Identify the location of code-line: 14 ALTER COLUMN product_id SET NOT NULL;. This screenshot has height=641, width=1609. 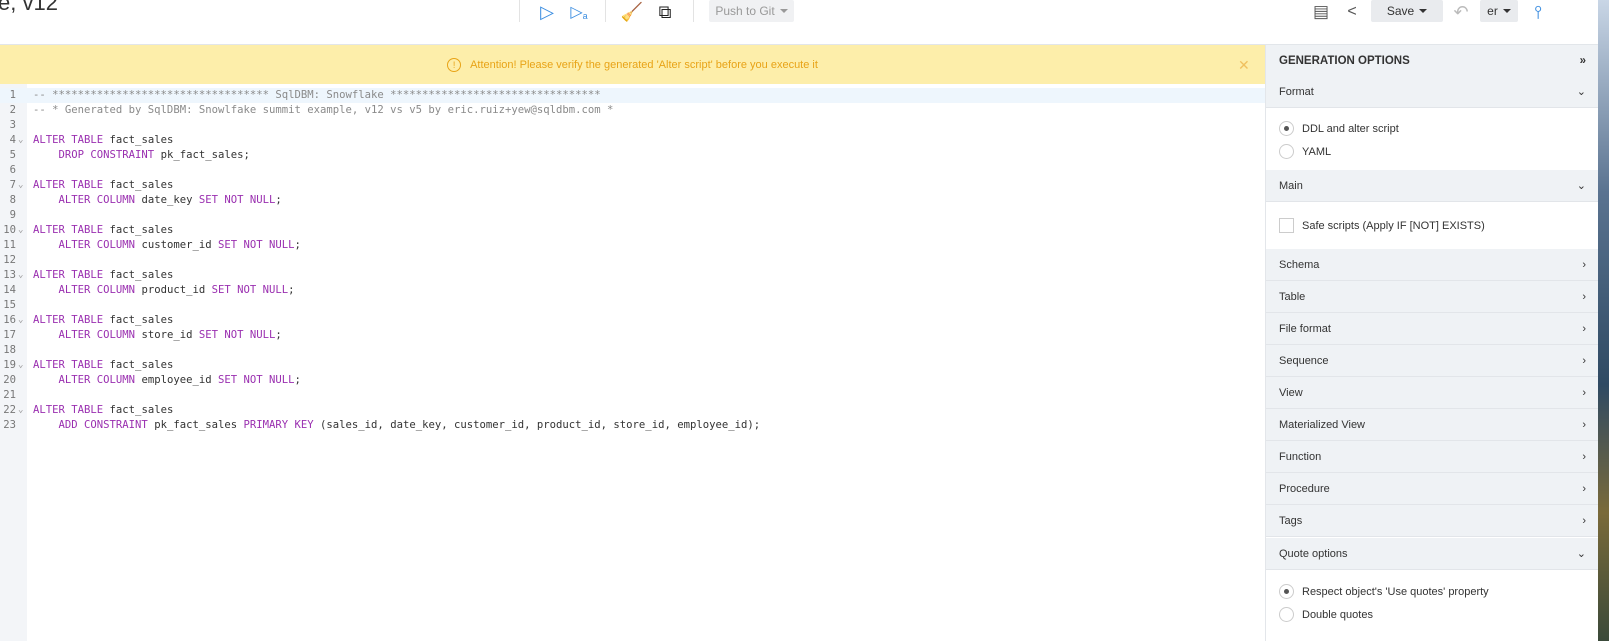
(632, 290).